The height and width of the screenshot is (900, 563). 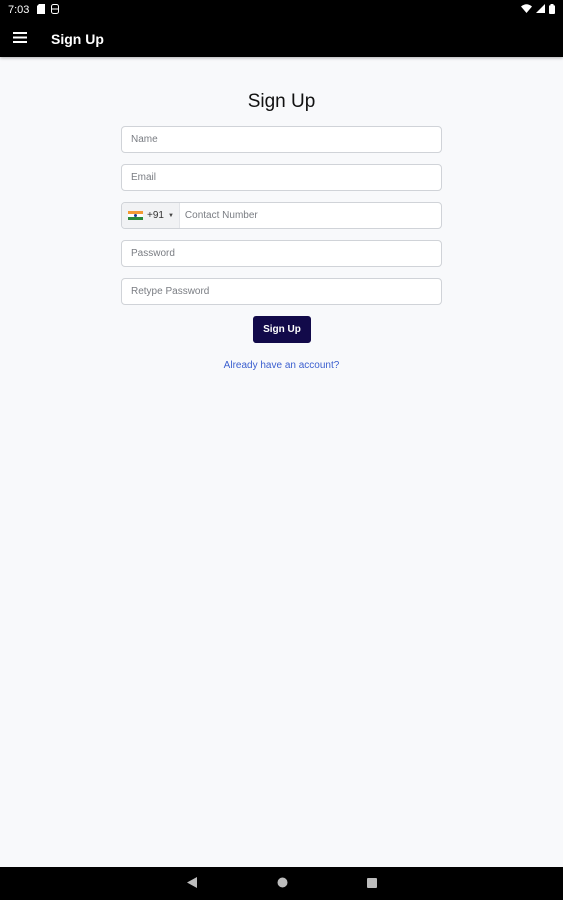 What do you see at coordinates (281, 10) in the screenshot?
I see `status-bar: 7:03` at bounding box center [281, 10].